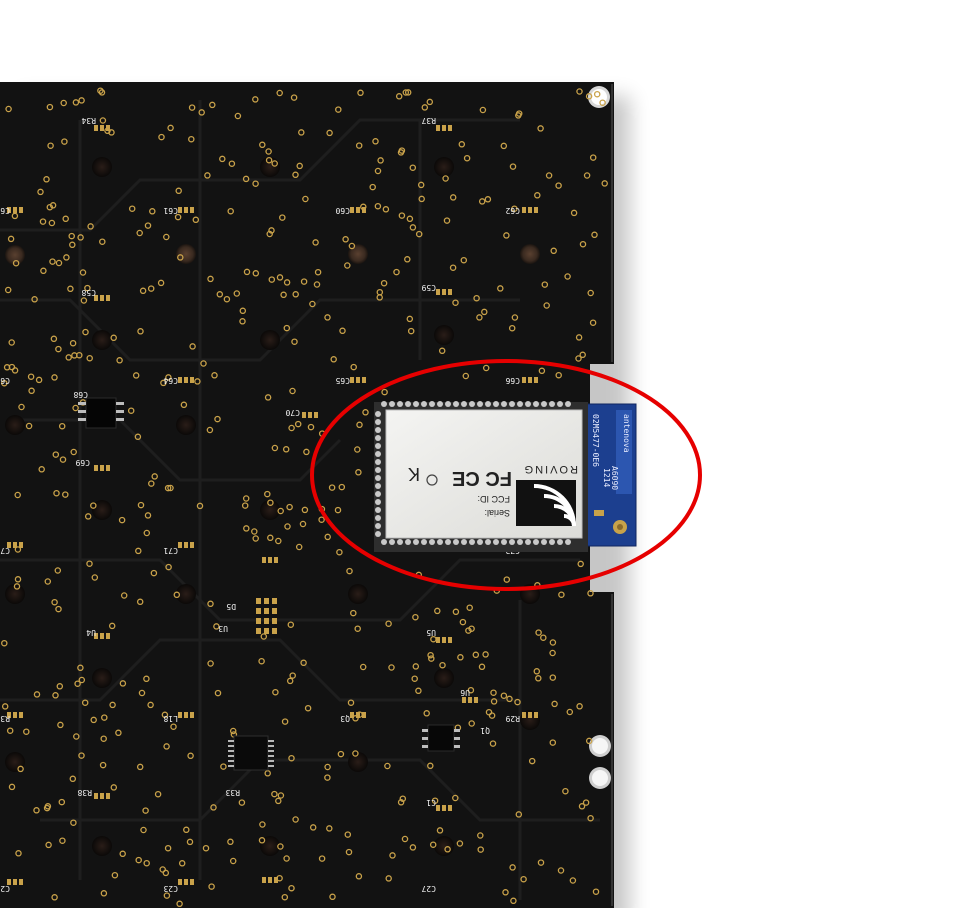  What do you see at coordinates (82, 462) in the screenshot?
I see `silk-label: C69` at bounding box center [82, 462].